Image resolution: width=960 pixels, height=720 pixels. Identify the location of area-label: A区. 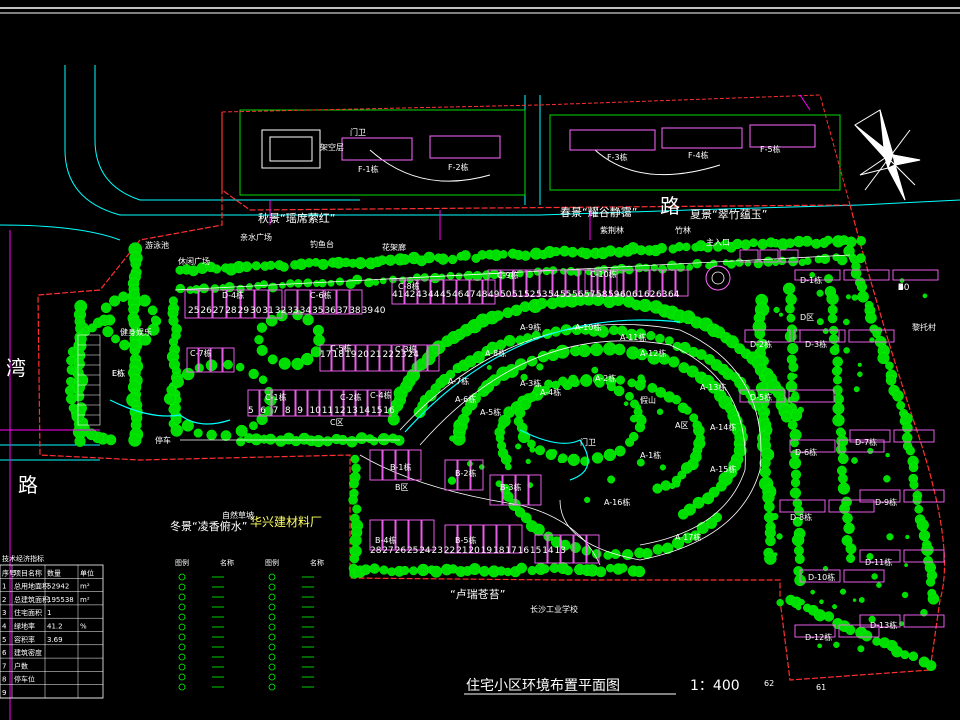
(681, 425).